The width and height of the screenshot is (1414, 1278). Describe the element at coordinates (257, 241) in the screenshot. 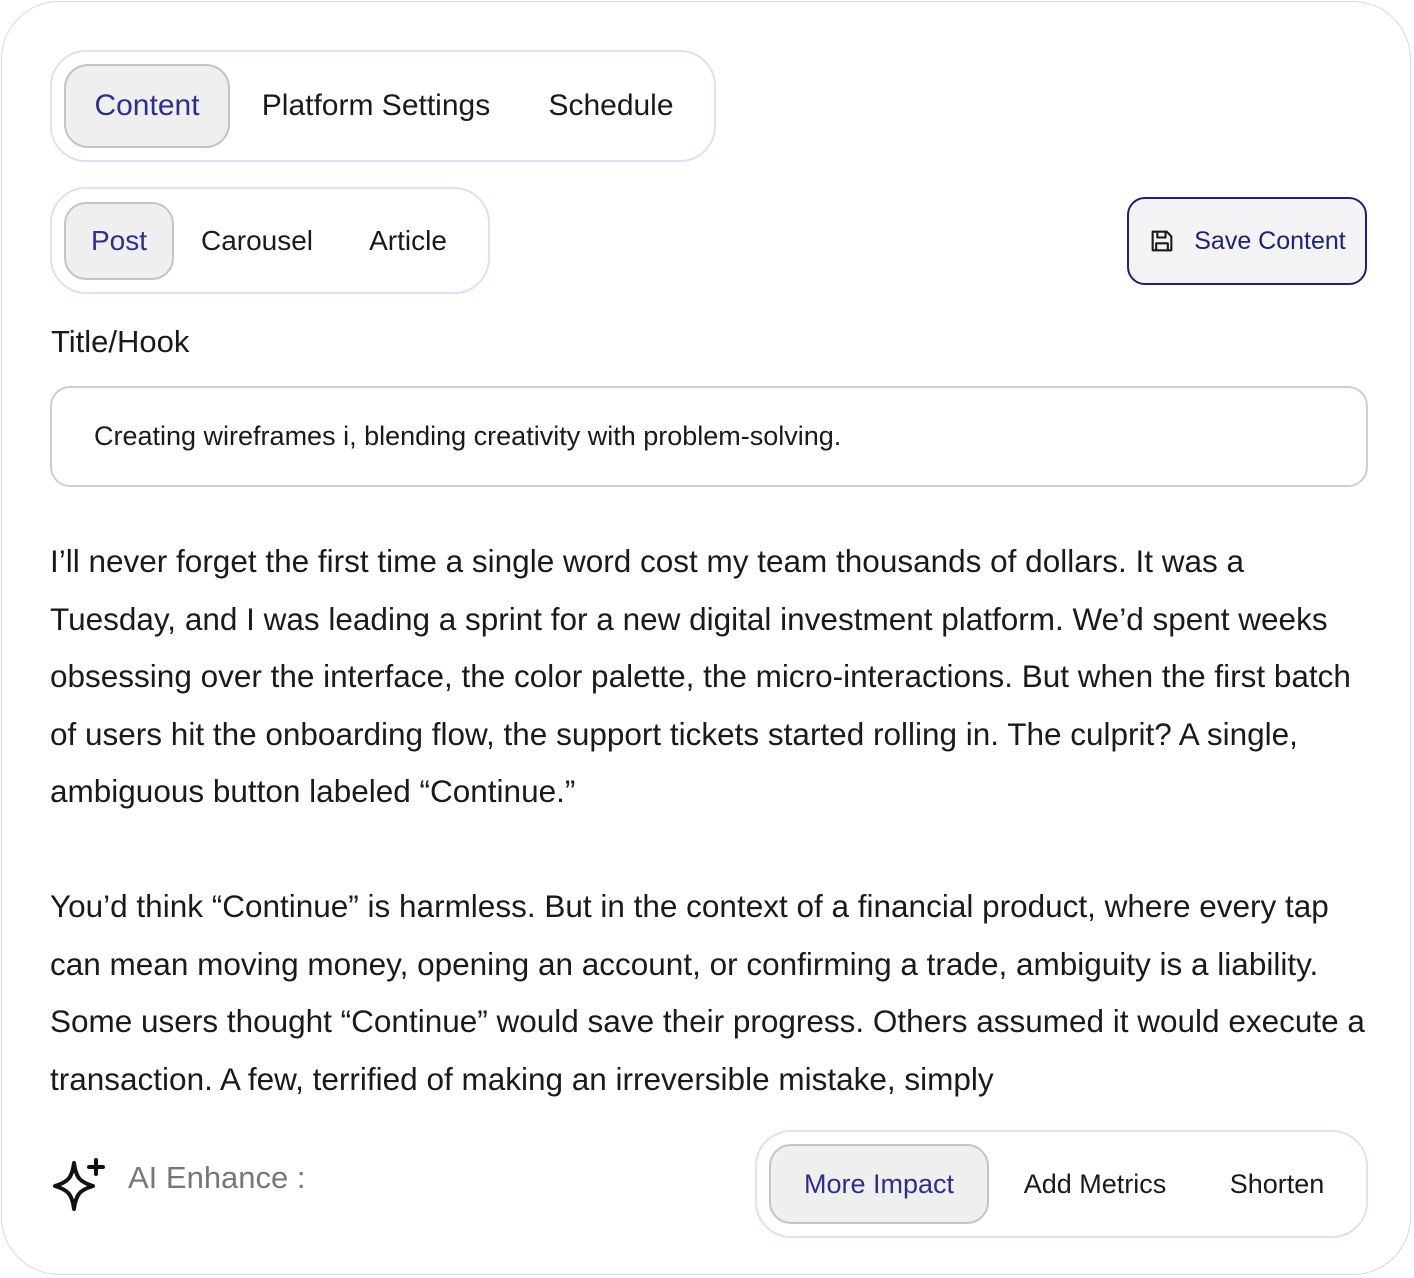

I see `tab-carousel: Carousel` at that location.